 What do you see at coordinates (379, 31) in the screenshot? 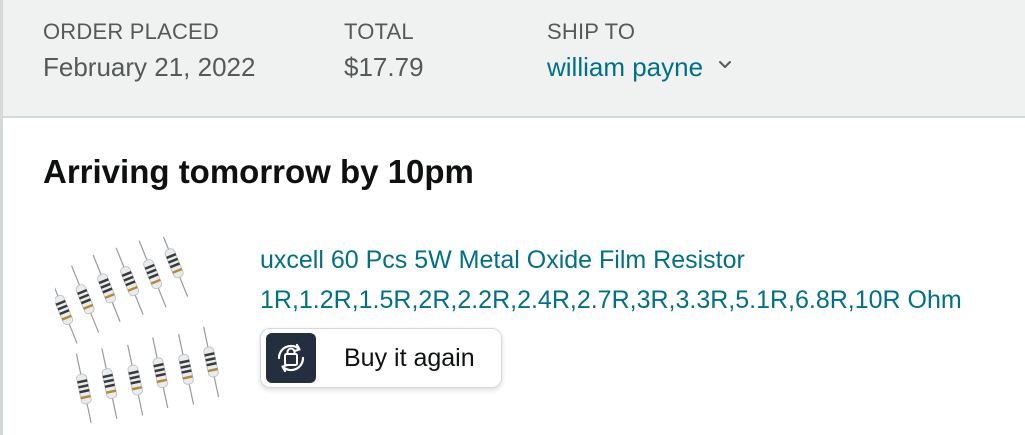
I see `total-label: TOTAL` at bounding box center [379, 31].